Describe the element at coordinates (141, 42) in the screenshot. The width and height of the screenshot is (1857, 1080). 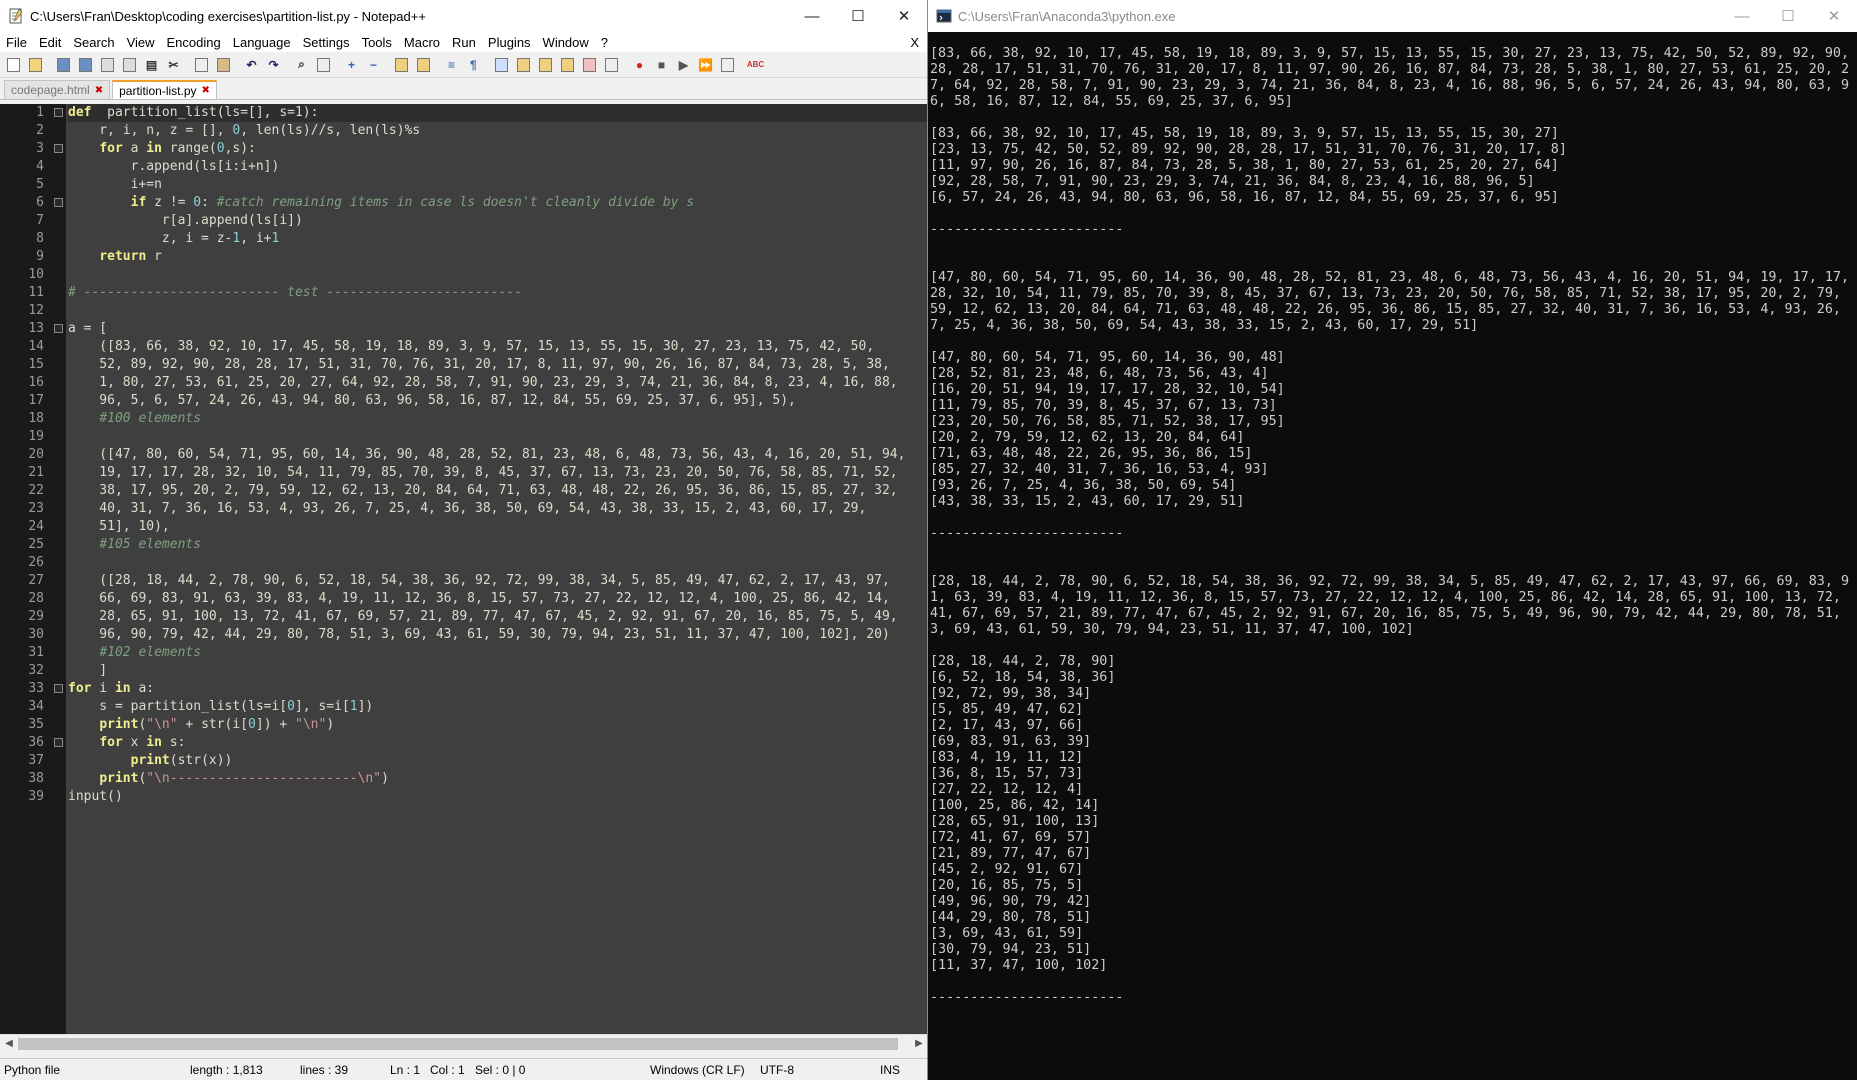
I see `menu-view: View` at that location.